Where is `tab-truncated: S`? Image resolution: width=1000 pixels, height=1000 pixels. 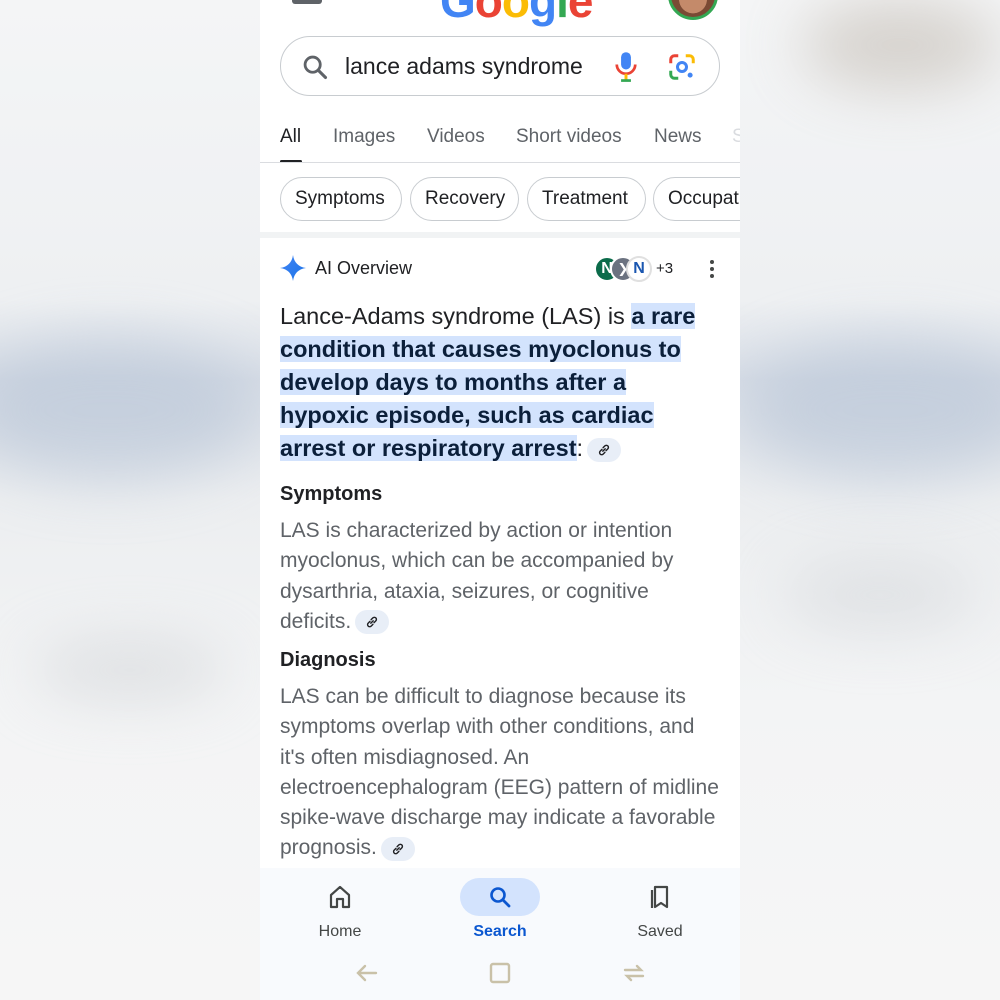 tab-truncated: S is located at coordinates (736, 137).